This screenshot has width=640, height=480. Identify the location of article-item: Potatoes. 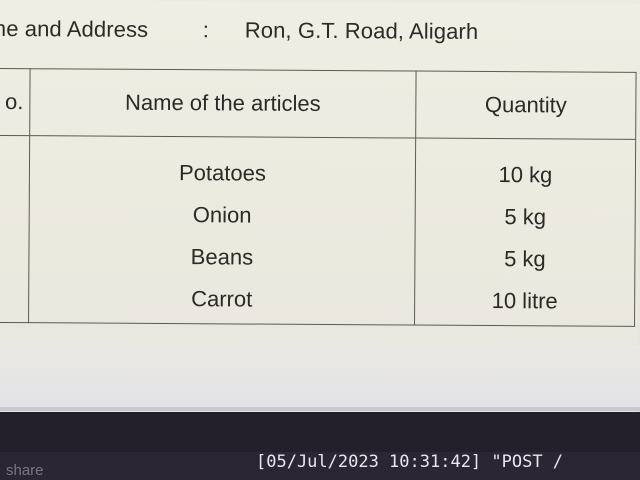
(222, 173).